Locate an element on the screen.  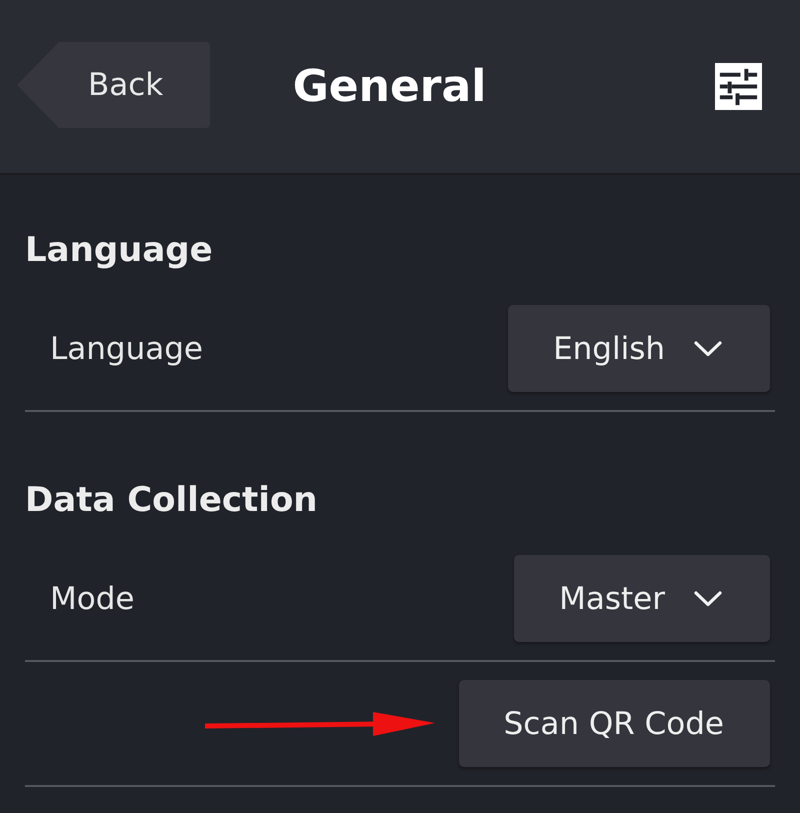
setting-label: Mode is located at coordinates (92, 598).